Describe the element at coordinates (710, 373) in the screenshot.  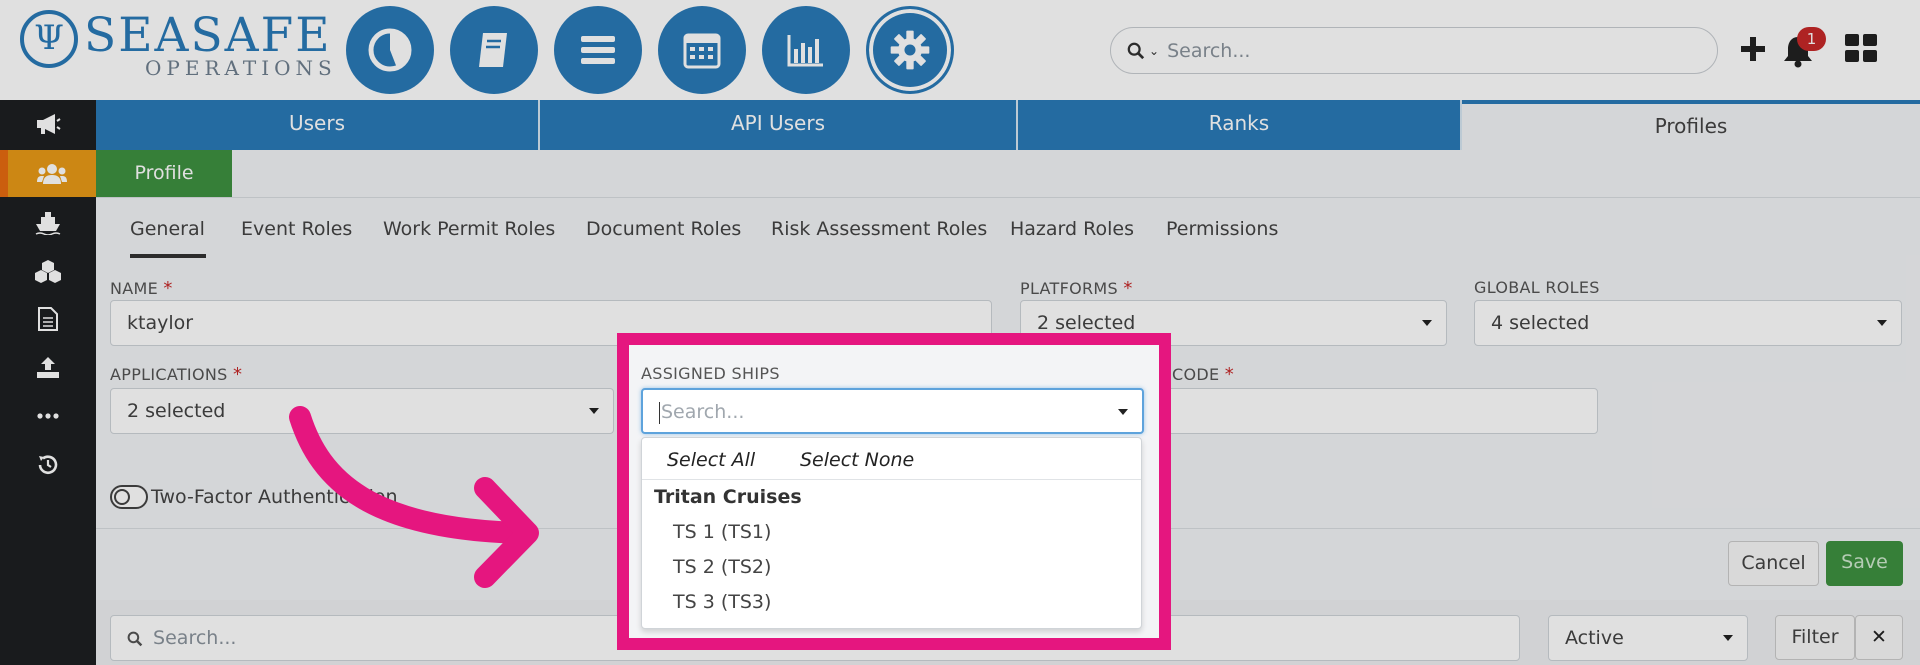
I see `assigned-ships-label: ASSIGNED SHIPS` at that location.